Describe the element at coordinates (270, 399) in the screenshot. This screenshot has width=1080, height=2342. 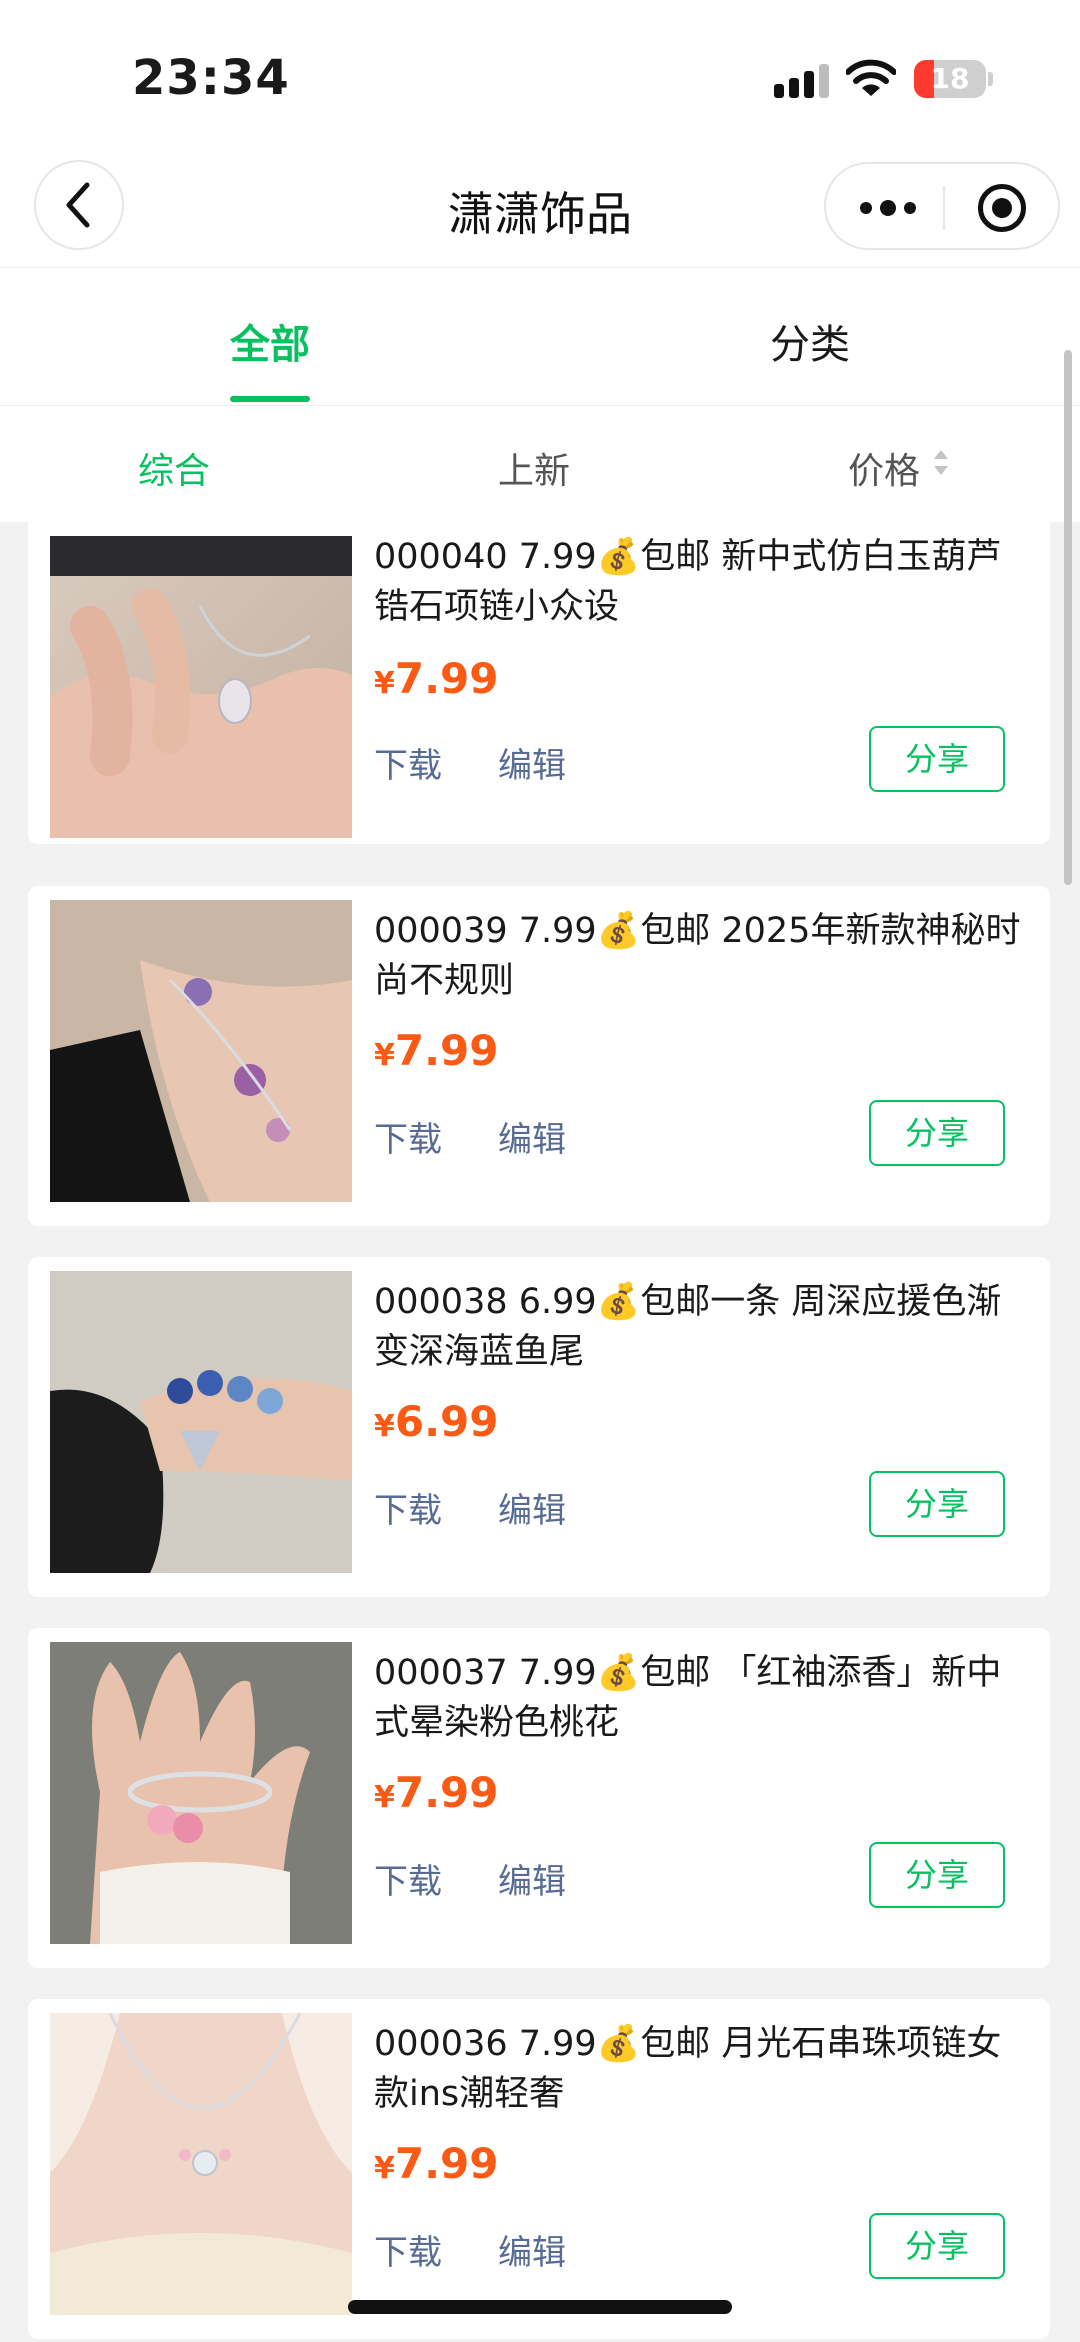
I see `tab-active-indicator` at that location.